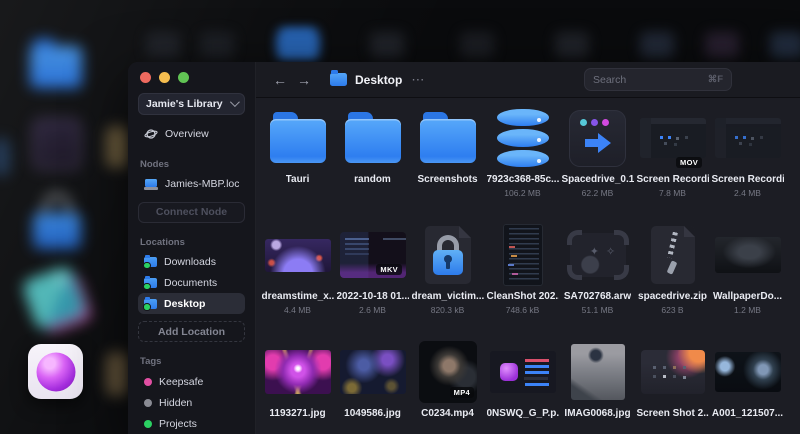 The height and width of the screenshot is (434, 800). What do you see at coordinates (183, 77) in the screenshot?
I see `zoom-button` at bounding box center [183, 77].